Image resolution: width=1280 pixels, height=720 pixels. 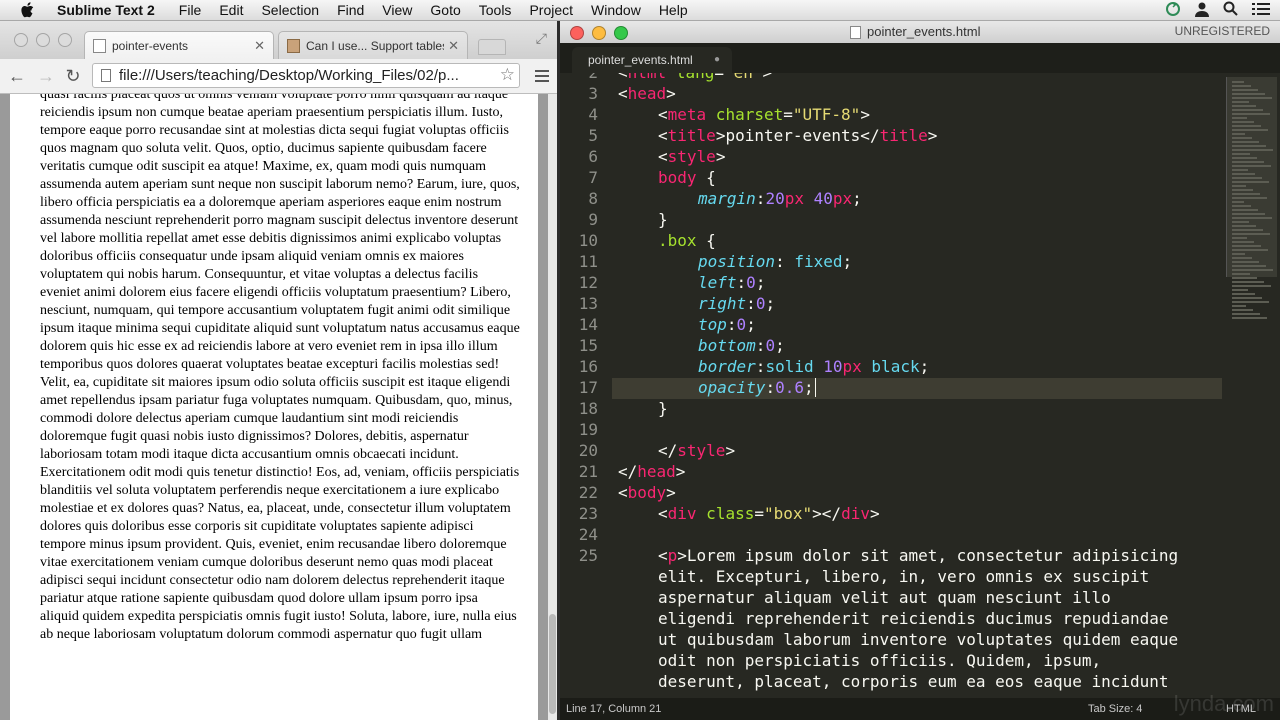 I want to click on spotlight-search-icon, so click(x=1230, y=10).